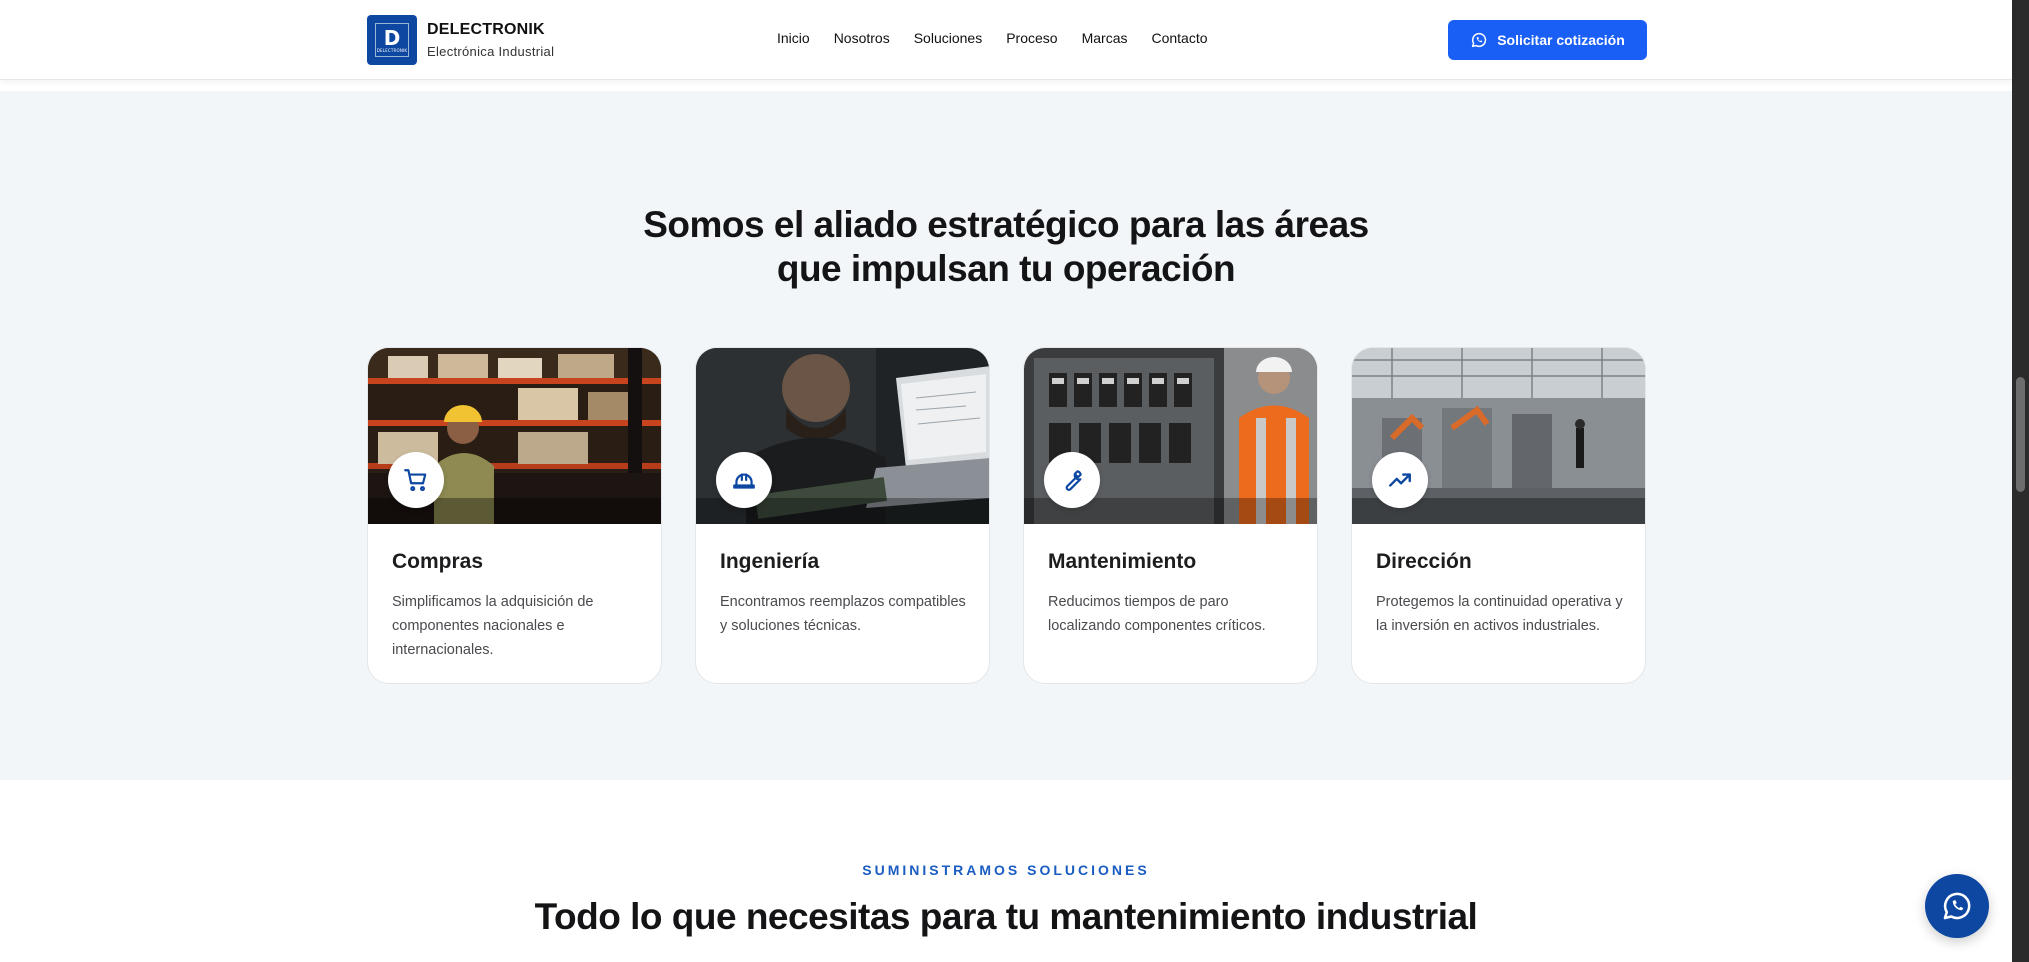  What do you see at coordinates (1122, 561) in the screenshot?
I see `card-title: Mantenimiento` at bounding box center [1122, 561].